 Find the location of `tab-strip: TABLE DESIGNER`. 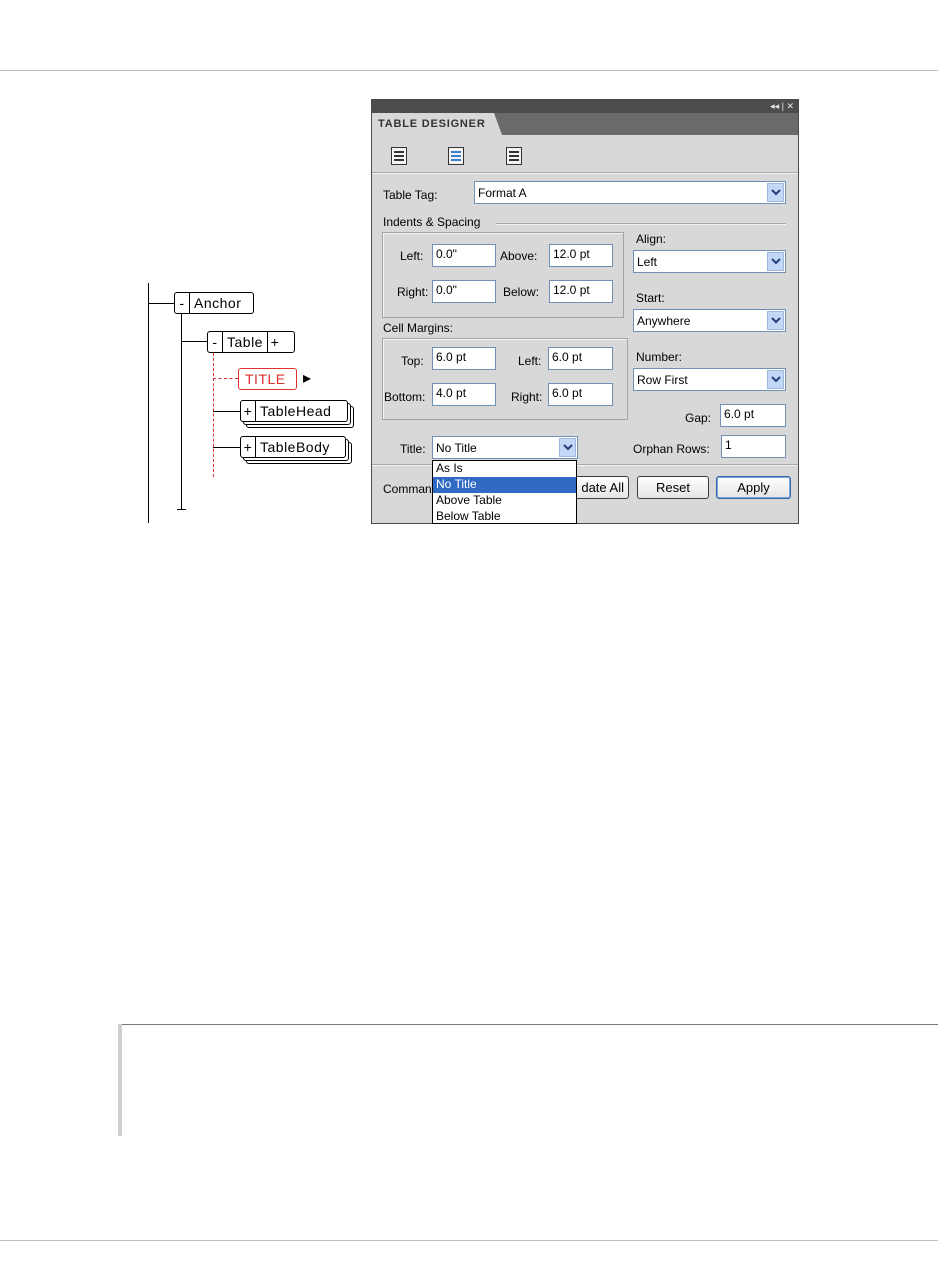

tab-strip: TABLE DESIGNER is located at coordinates (585, 124).